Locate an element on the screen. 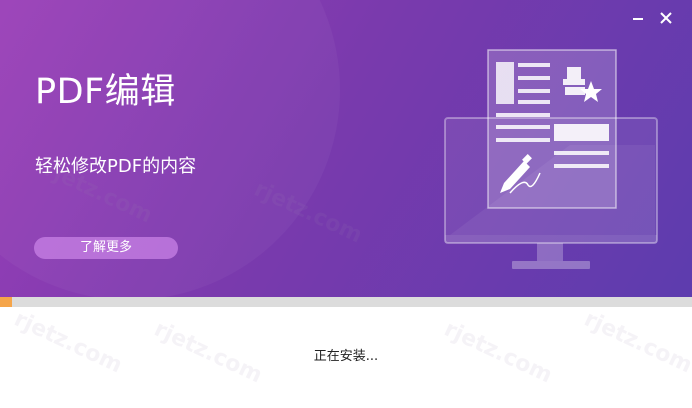  minimize-icon is located at coordinates (638, 19).